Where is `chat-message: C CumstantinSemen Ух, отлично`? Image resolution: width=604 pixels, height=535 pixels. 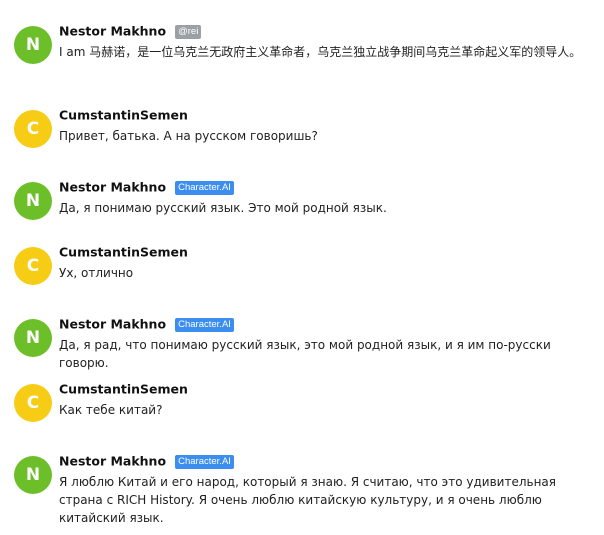
chat-message: C CumstantinSemen Ух, отлично is located at coordinates (305, 264).